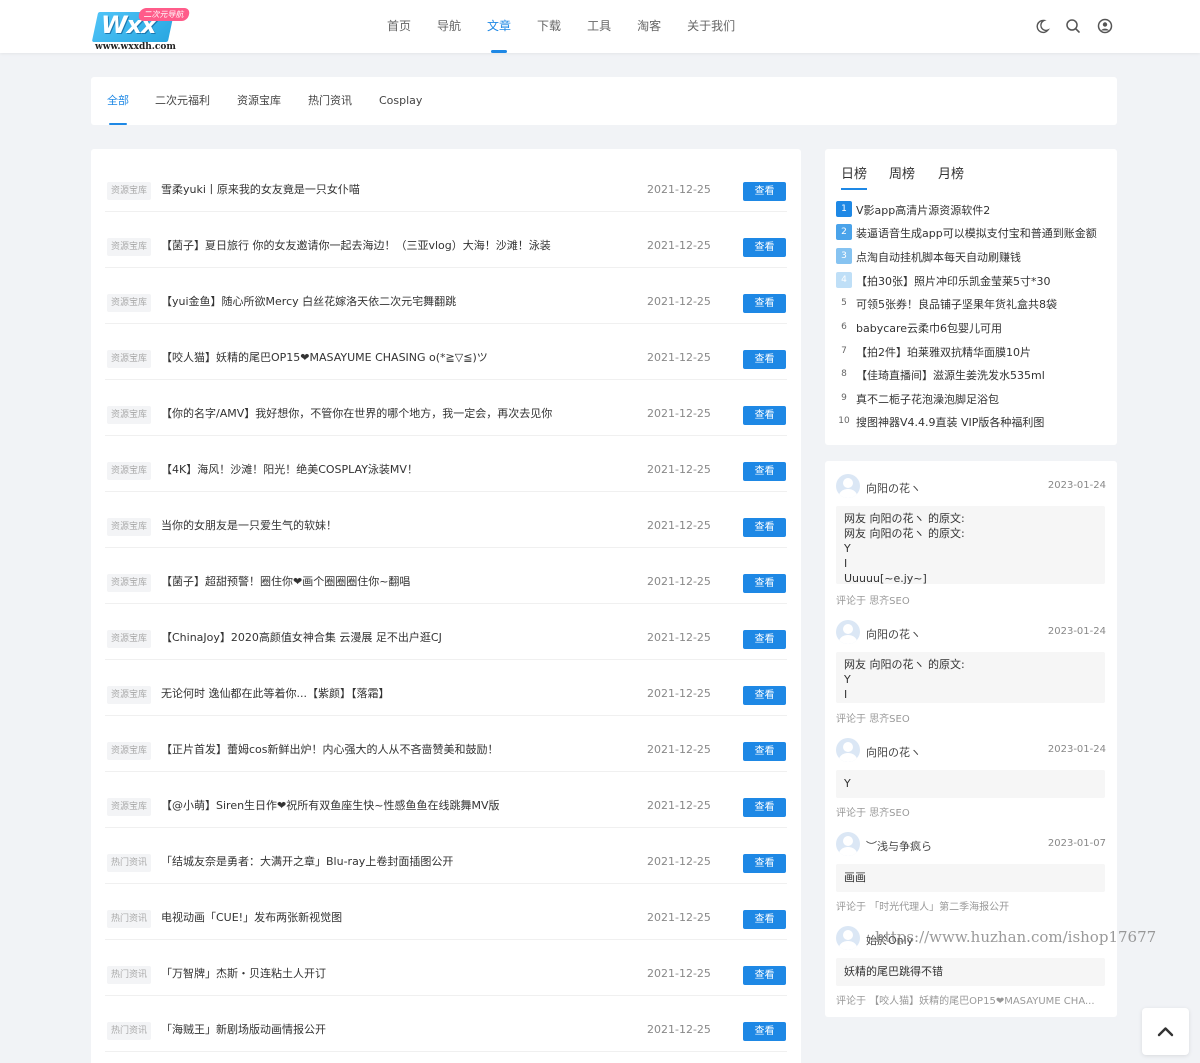 This screenshot has width=1200, height=1063. Describe the element at coordinates (499, 26) in the screenshot. I see `nav-item-articles: 文章` at that location.